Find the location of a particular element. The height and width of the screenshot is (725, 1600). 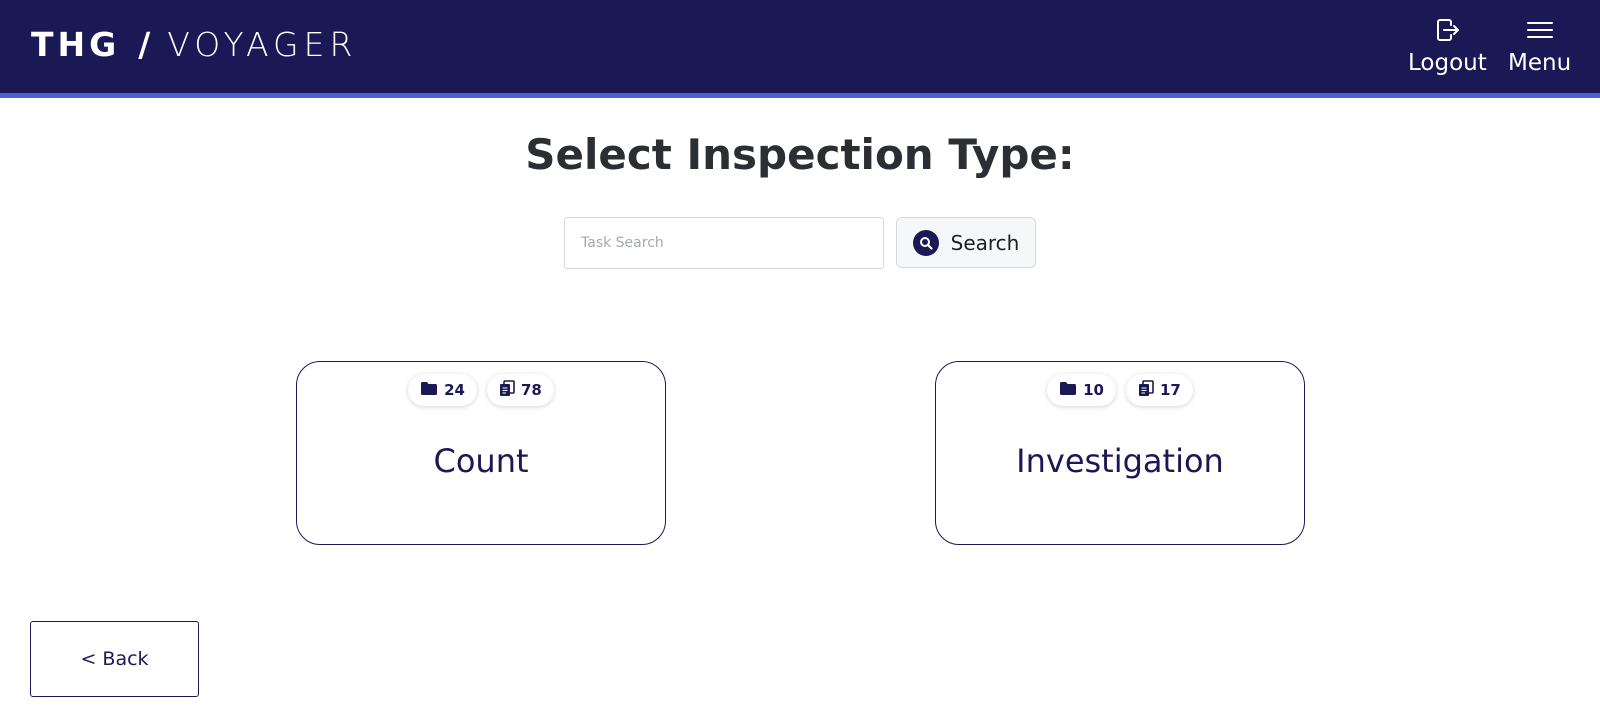

inspection-card-investigation: 10 17 Investigation is located at coordinates (1120, 453).